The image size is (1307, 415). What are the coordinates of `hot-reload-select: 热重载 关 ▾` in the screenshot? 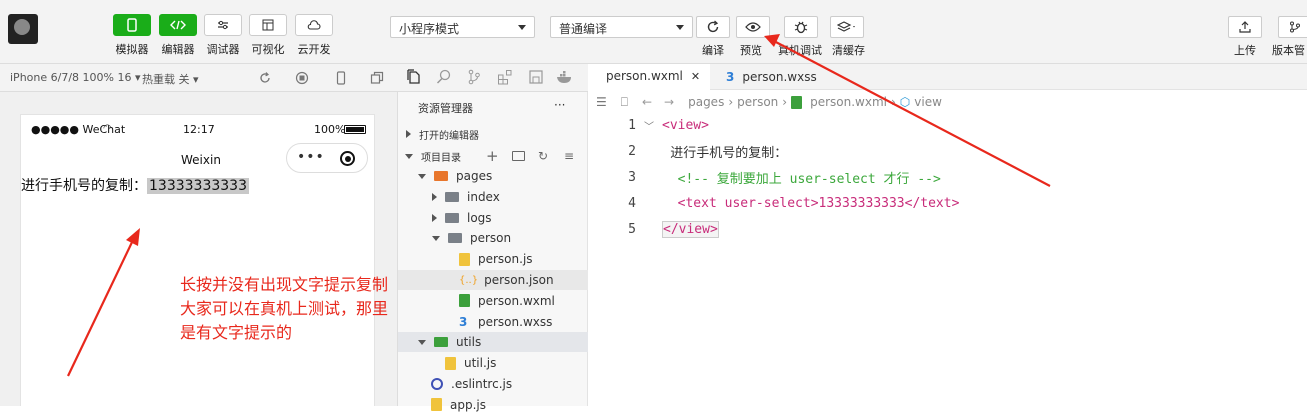 It's located at (170, 79).